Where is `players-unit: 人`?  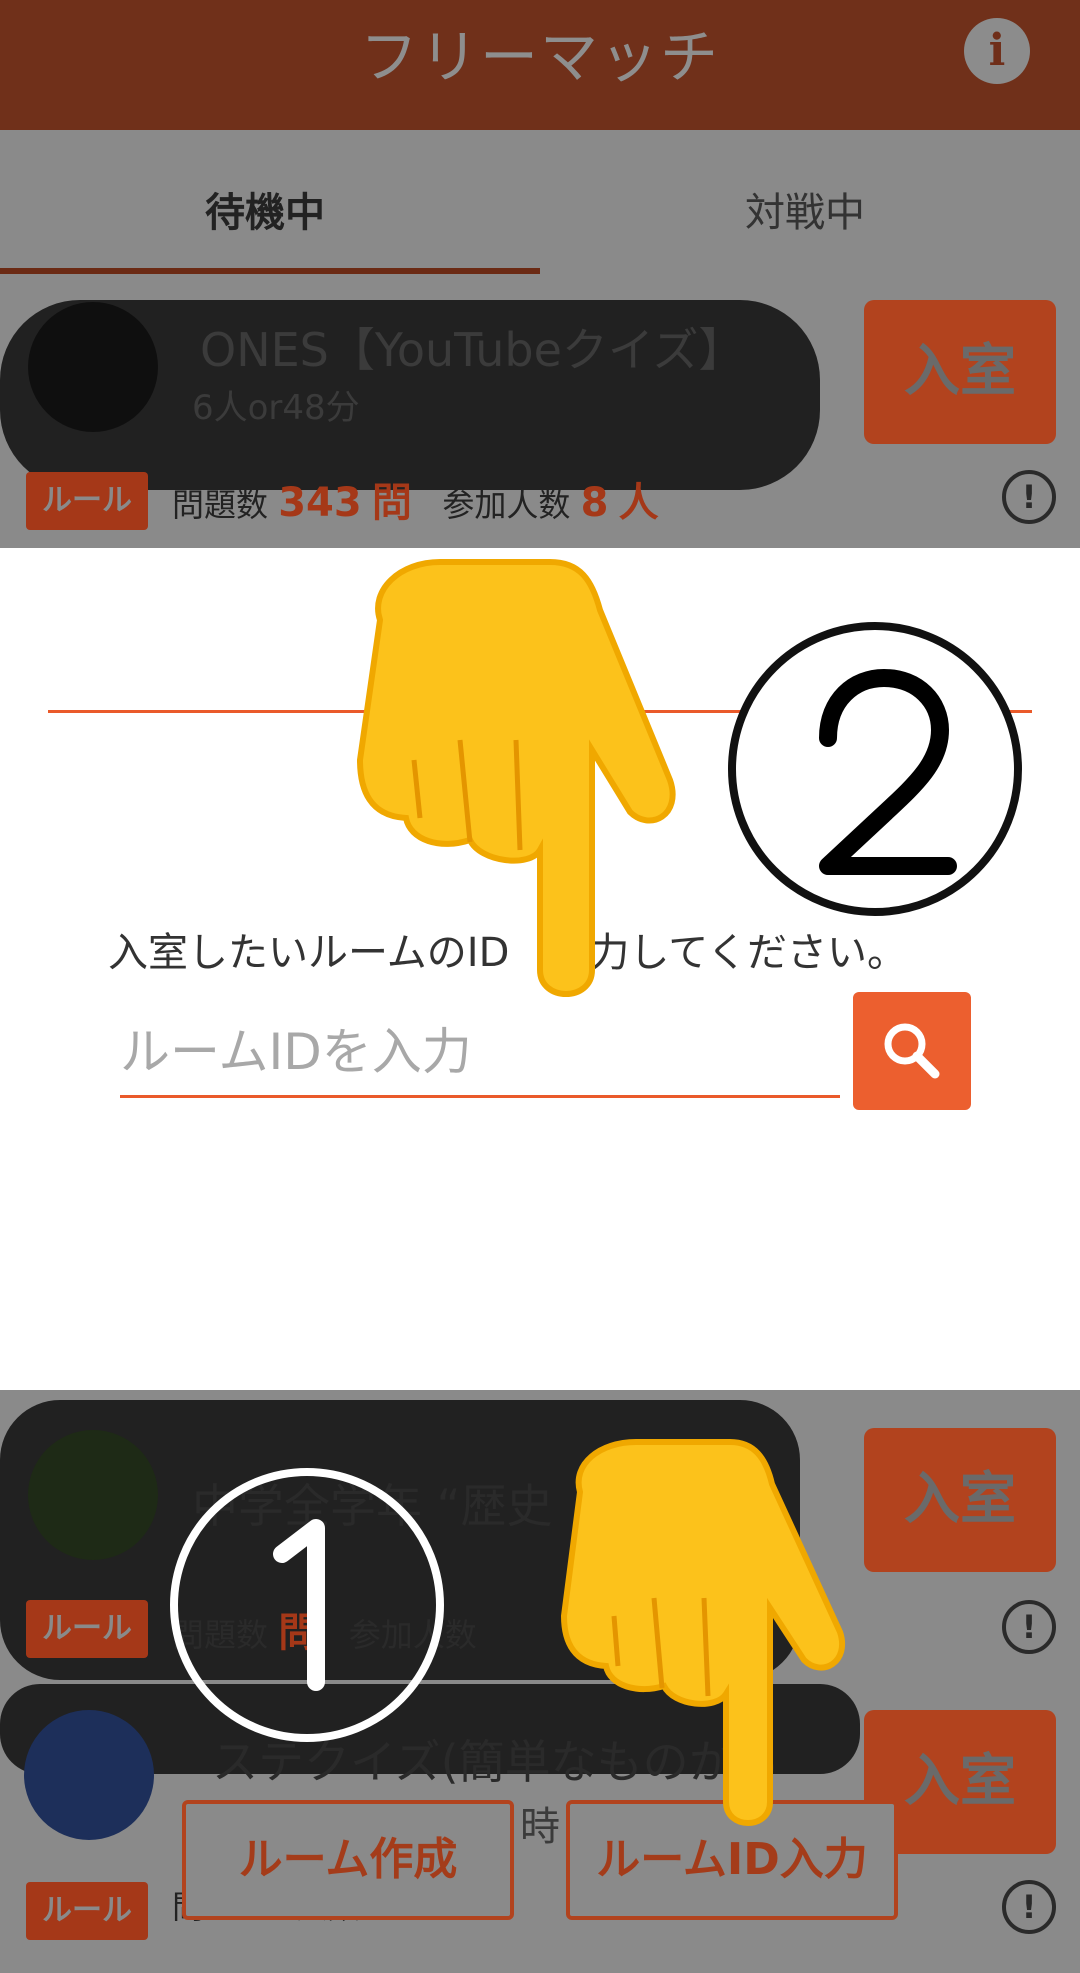 players-unit: 人 is located at coordinates (638, 503).